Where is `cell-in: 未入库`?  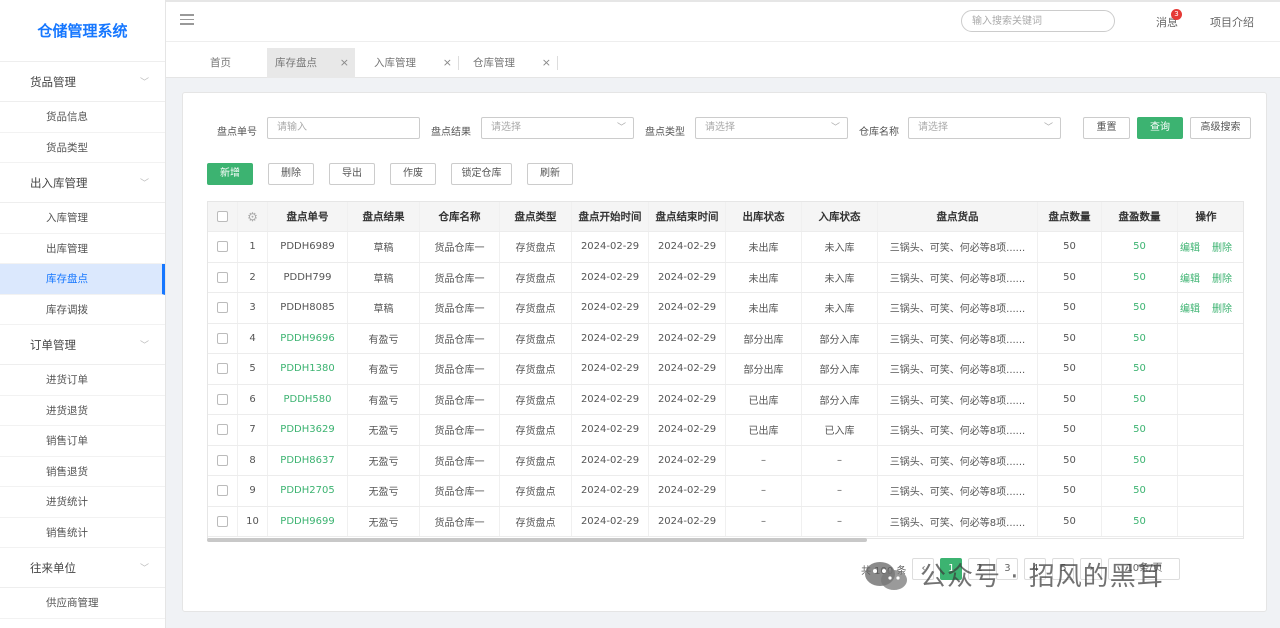
cell-in: 未入库 is located at coordinates (839, 279).